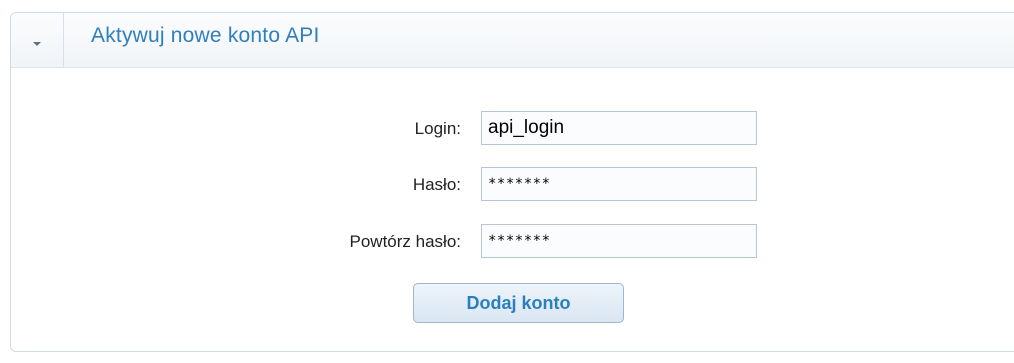 The width and height of the screenshot is (1014, 363). I want to click on login-label: Login:, so click(437, 128).